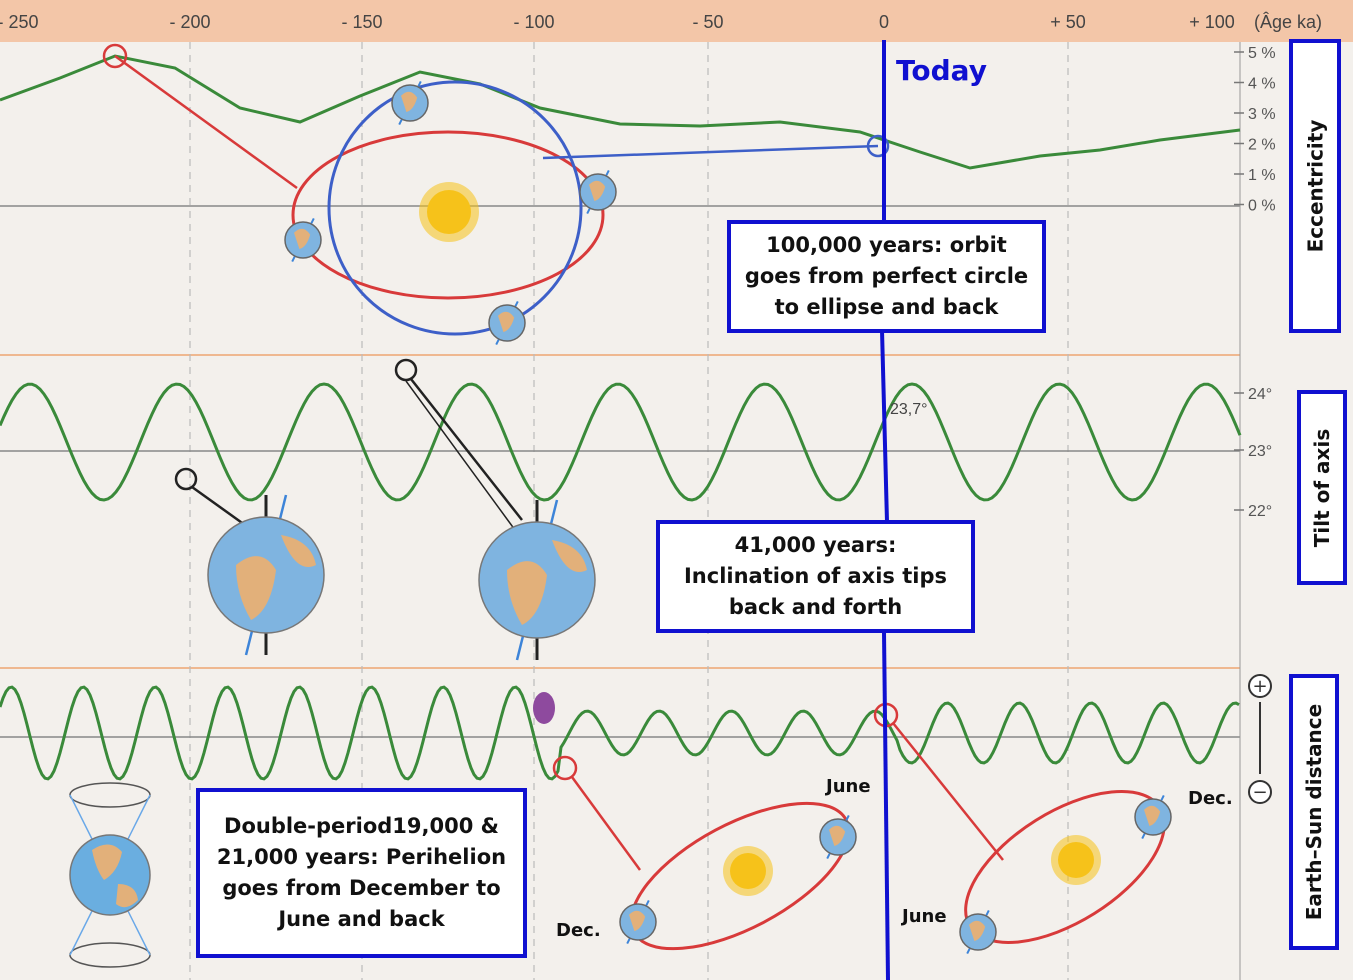 The height and width of the screenshot is (980, 1353). I want to click on time-tick-label: - 200, so click(189, 22).